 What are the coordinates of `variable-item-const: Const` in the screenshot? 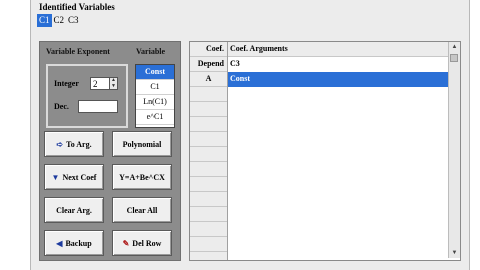 It's located at (155, 72).